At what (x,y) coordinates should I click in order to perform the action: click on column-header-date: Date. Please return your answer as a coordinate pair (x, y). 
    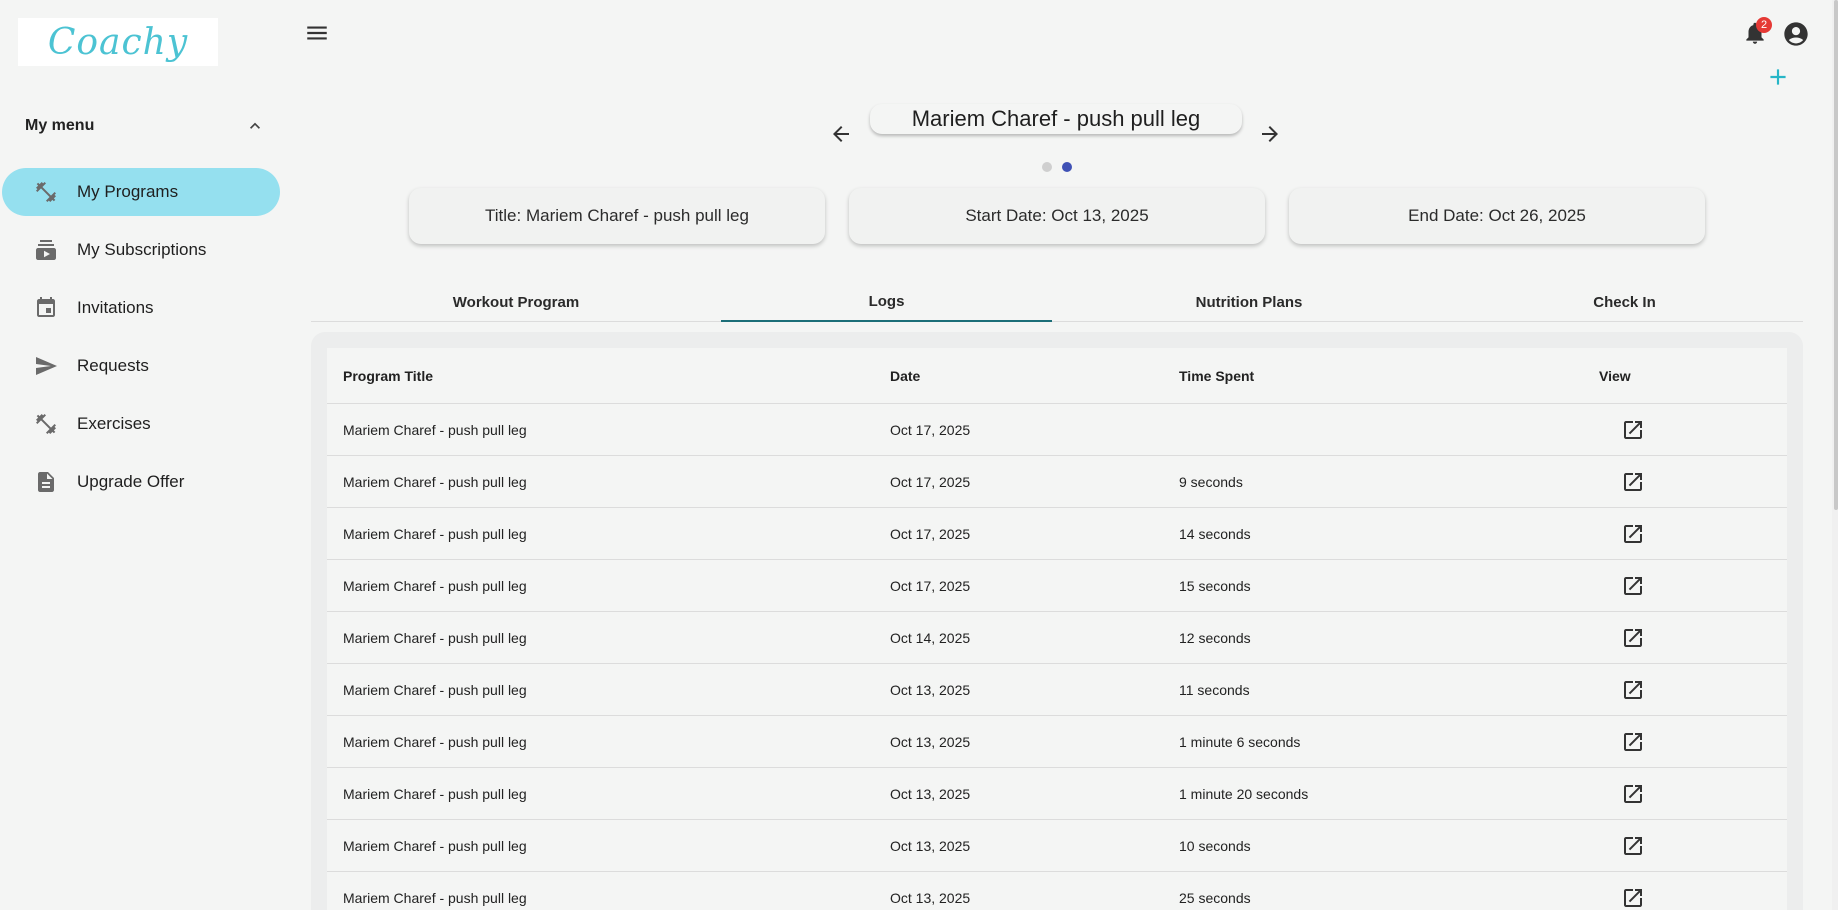
    Looking at the image, I should click on (905, 375).